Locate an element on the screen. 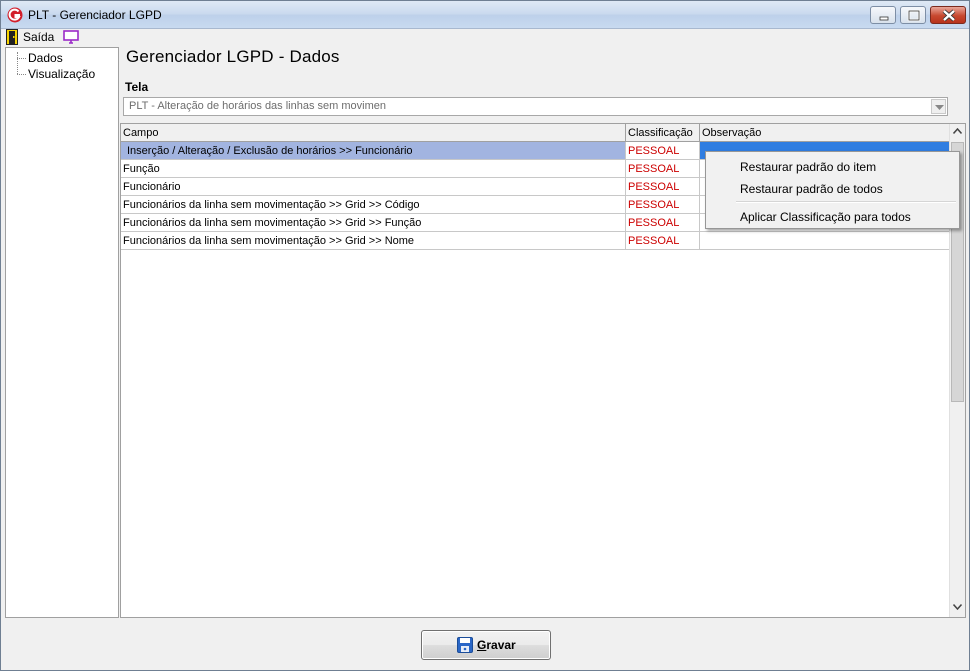 This screenshot has width=970, height=671. tree-item-dados: Dados is located at coordinates (45, 58).